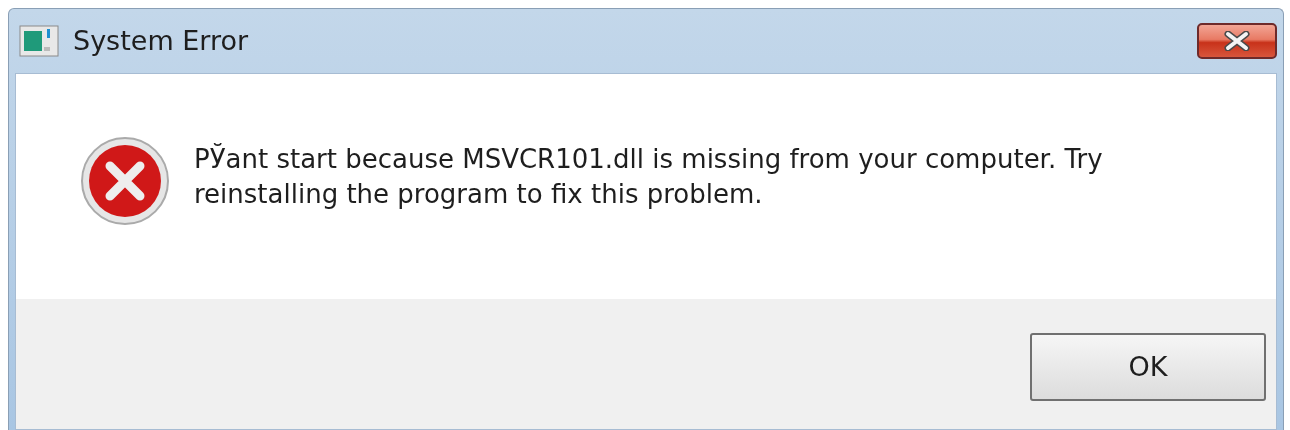 This screenshot has height=430, width=1290. I want to click on close-icon, so click(1237, 41).